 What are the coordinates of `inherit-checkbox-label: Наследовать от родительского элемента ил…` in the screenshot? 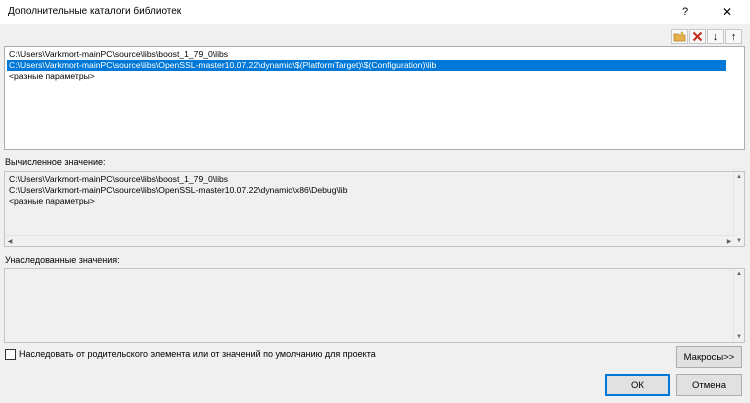 It's located at (197, 354).